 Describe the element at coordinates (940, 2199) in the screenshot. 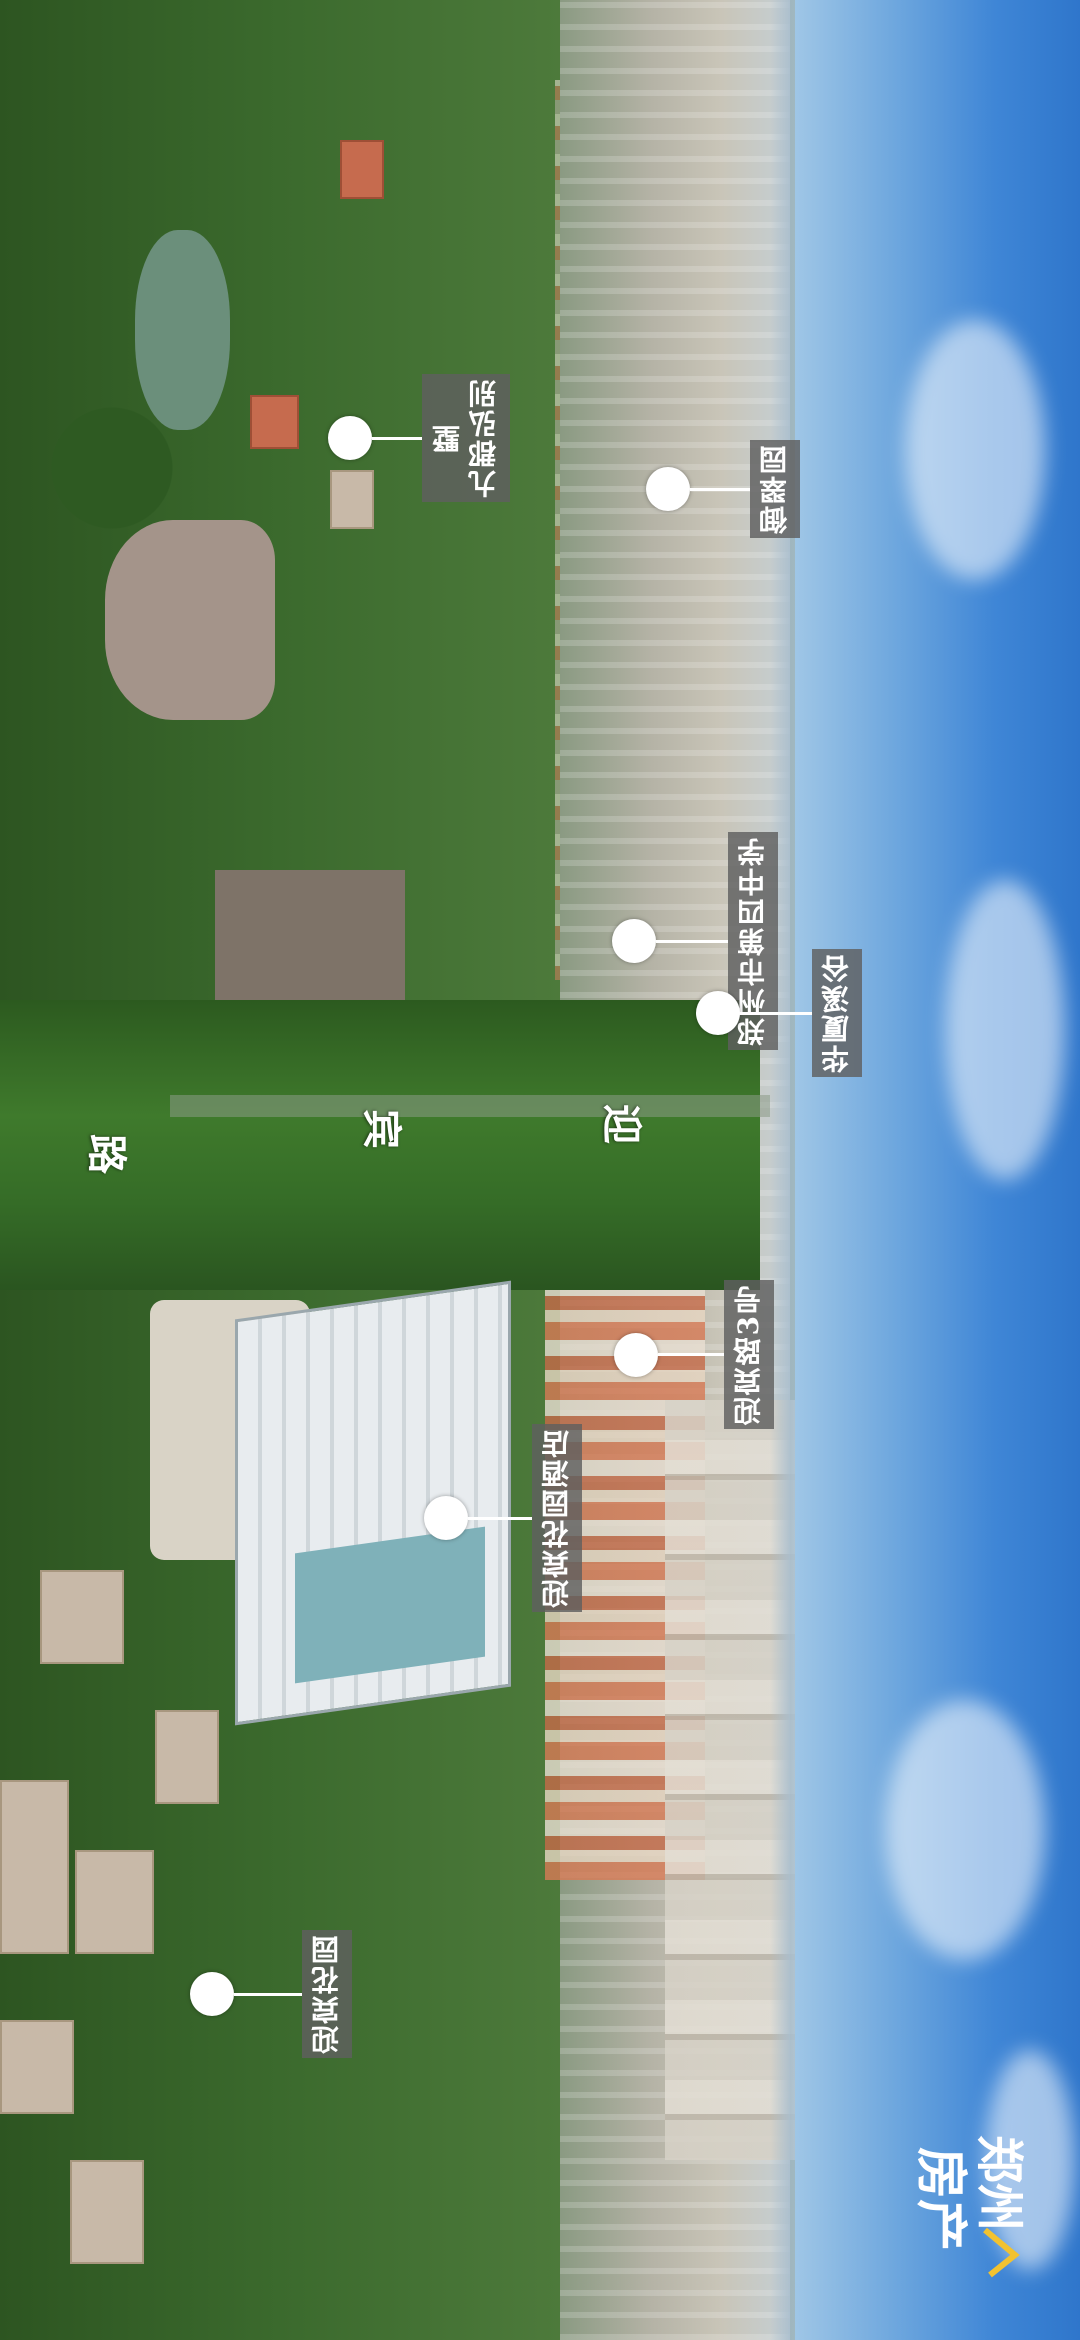

I see `logo-text-bottom: 房产` at that location.